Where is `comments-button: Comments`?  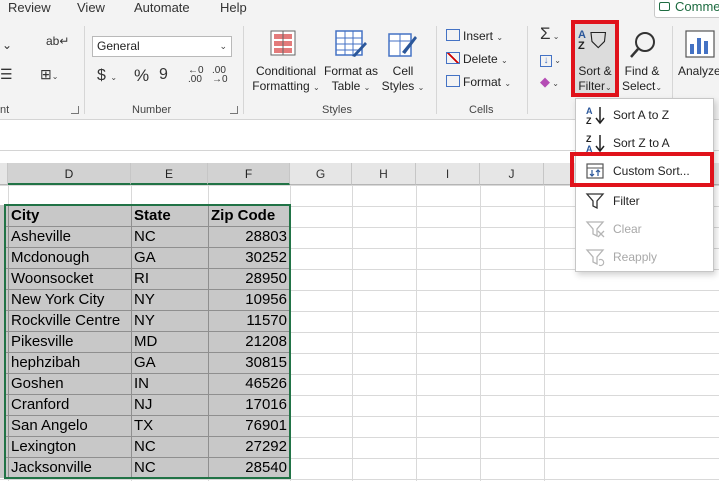 comments-button: Comments is located at coordinates (686, 9).